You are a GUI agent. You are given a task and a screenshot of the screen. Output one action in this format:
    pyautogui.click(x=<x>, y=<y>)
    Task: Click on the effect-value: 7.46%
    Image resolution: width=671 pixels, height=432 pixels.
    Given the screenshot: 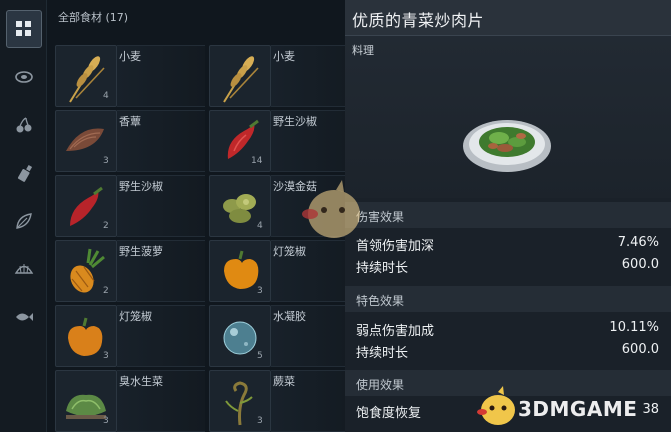 What is the action you would take?
    pyautogui.click(x=638, y=242)
    